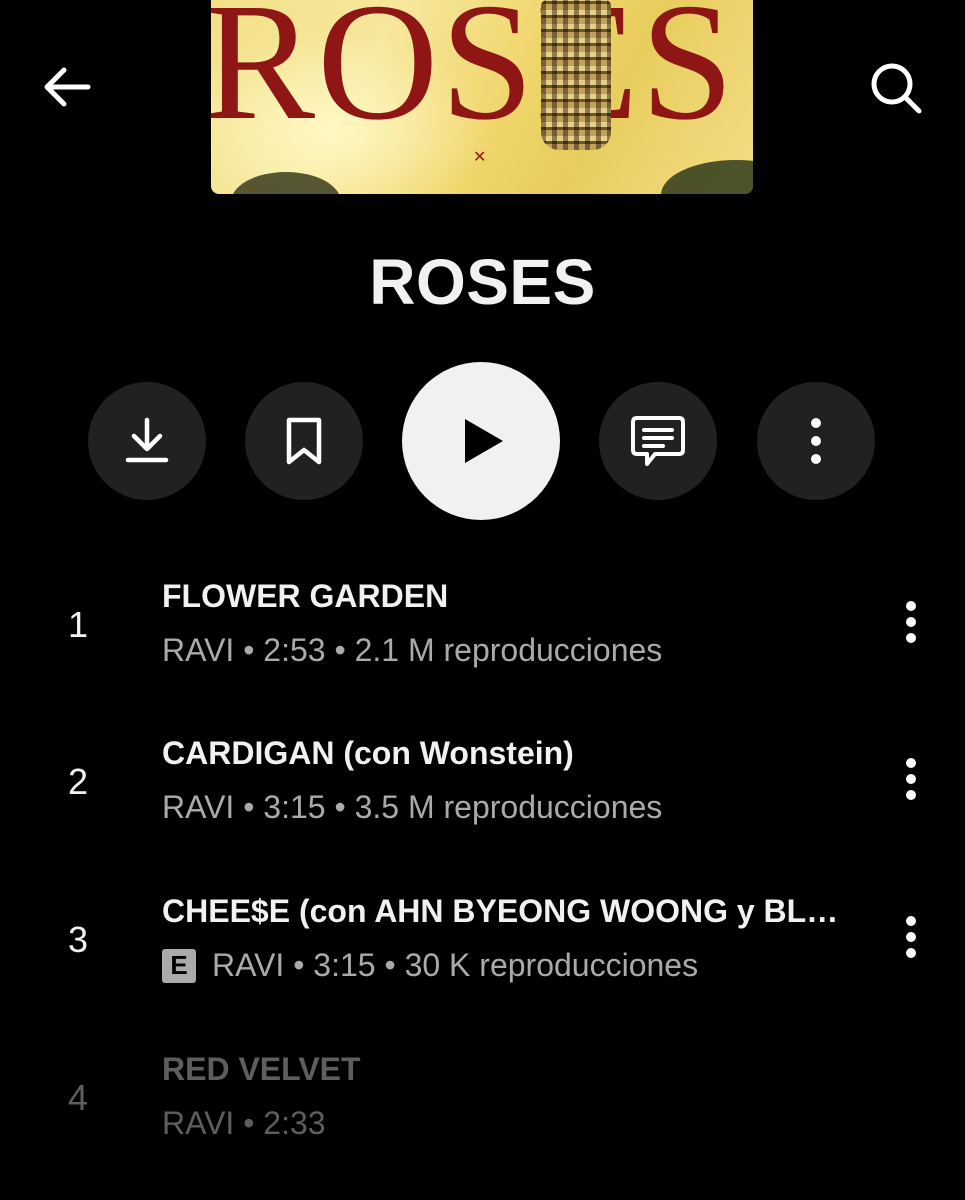  I want to click on album-title: ROSES, so click(482, 282).